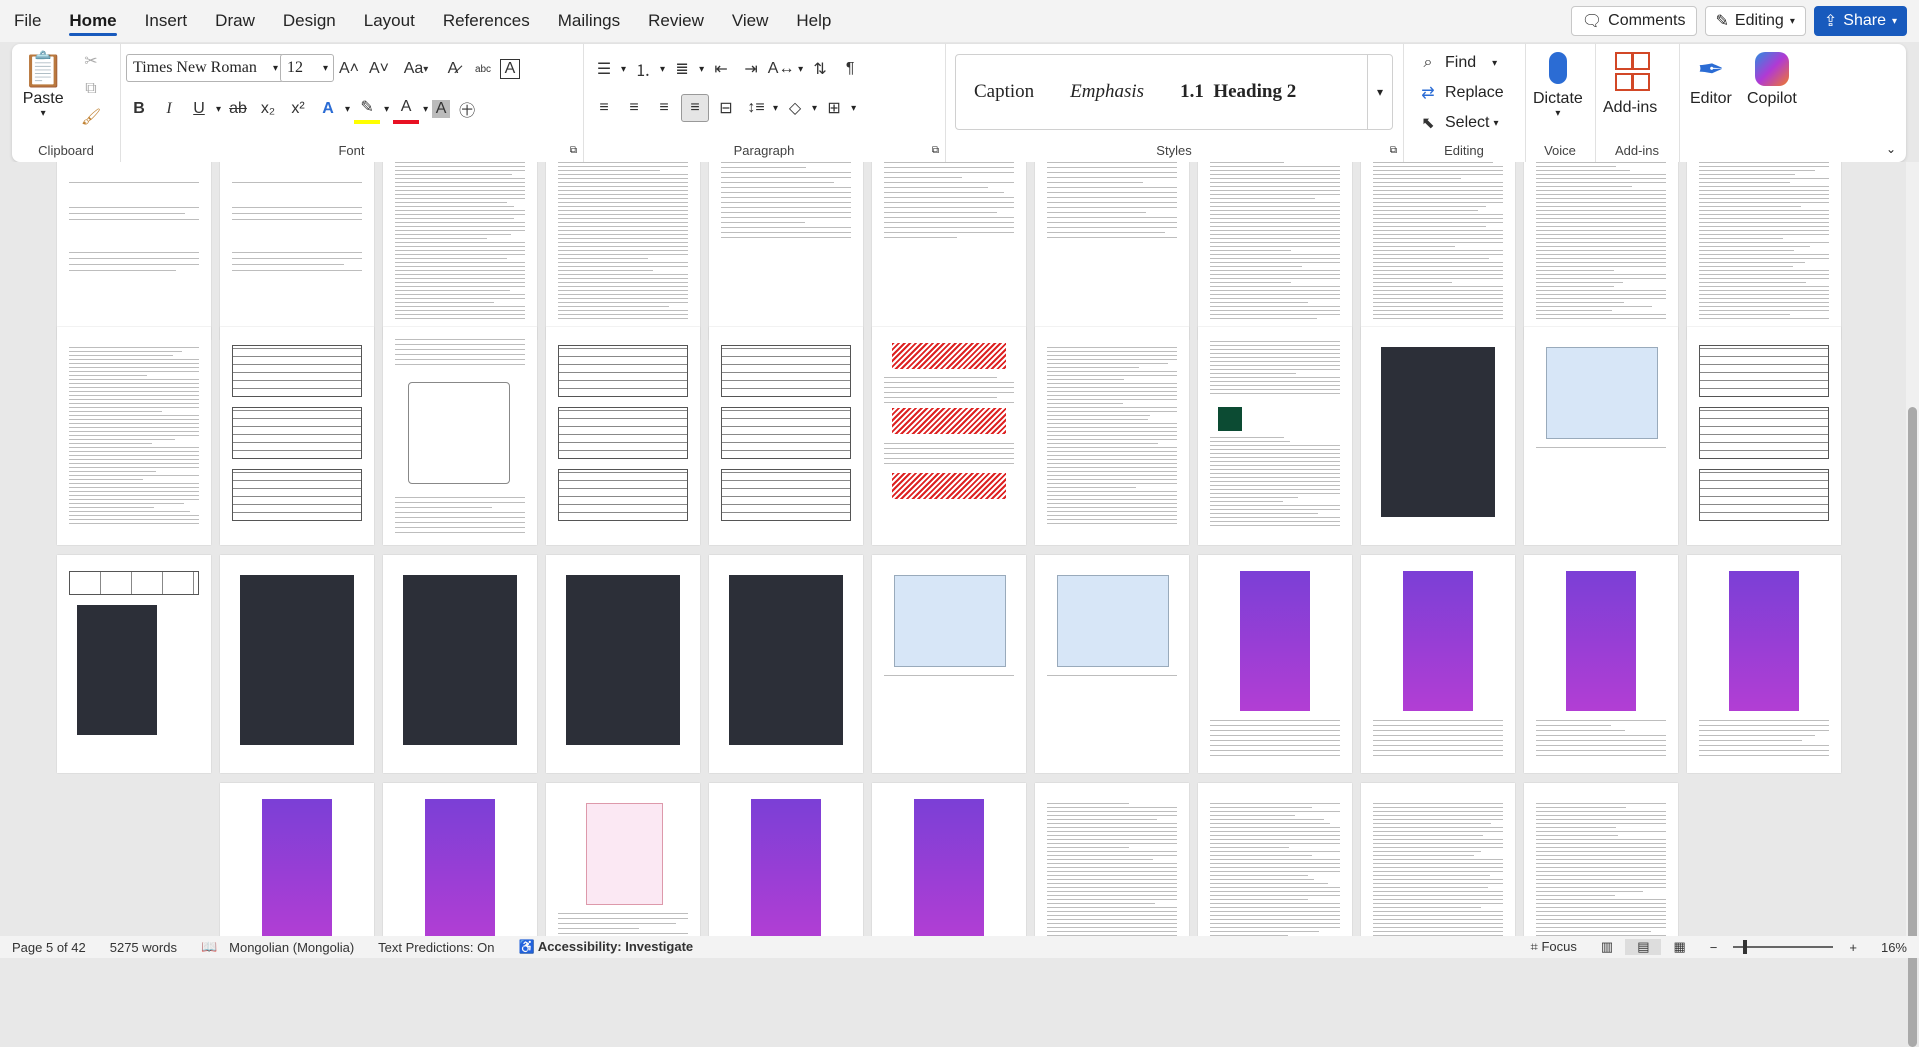 The width and height of the screenshot is (1919, 1047). I want to click on change-case-button: Aa ▾, so click(416, 69).